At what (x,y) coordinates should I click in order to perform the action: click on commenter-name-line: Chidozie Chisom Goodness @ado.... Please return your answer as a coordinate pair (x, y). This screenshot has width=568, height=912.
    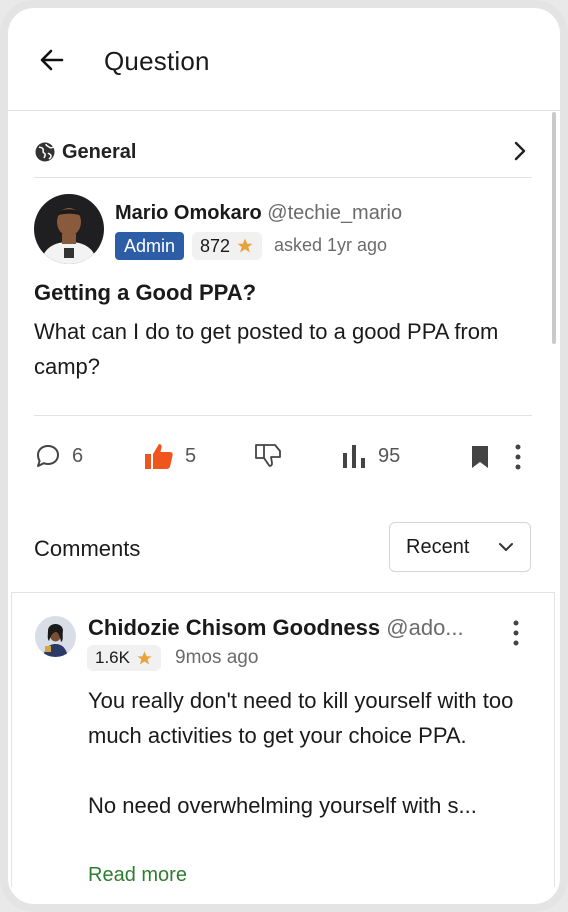
    Looking at the image, I should click on (276, 628).